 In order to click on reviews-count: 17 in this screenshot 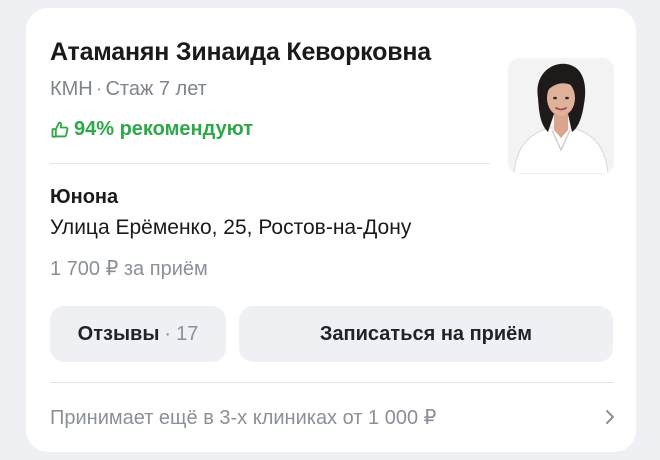, I will do `click(187, 333)`.